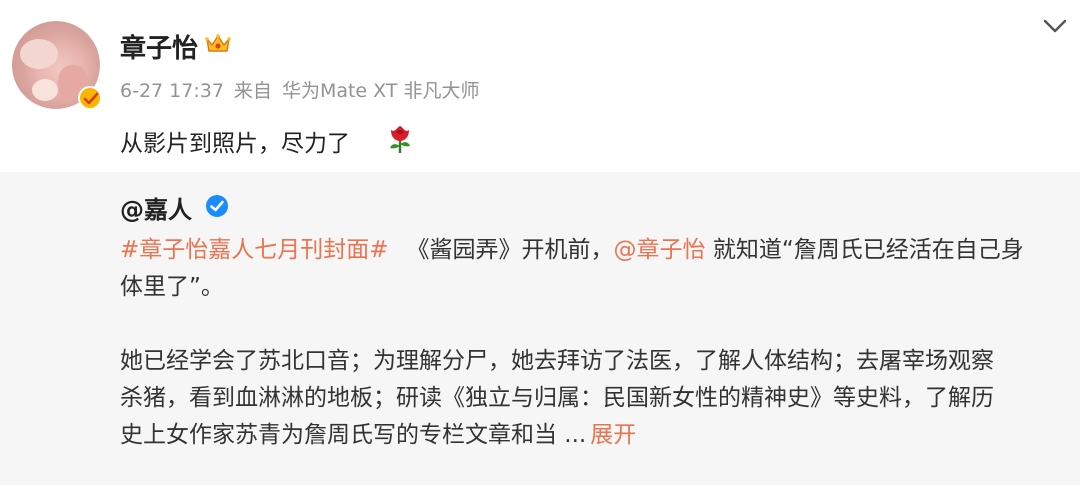 This screenshot has height=485, width=1080. Describe the element at coordinates (660, 250) in the screenshot. I see `mention-link: @章子怡` at that location.